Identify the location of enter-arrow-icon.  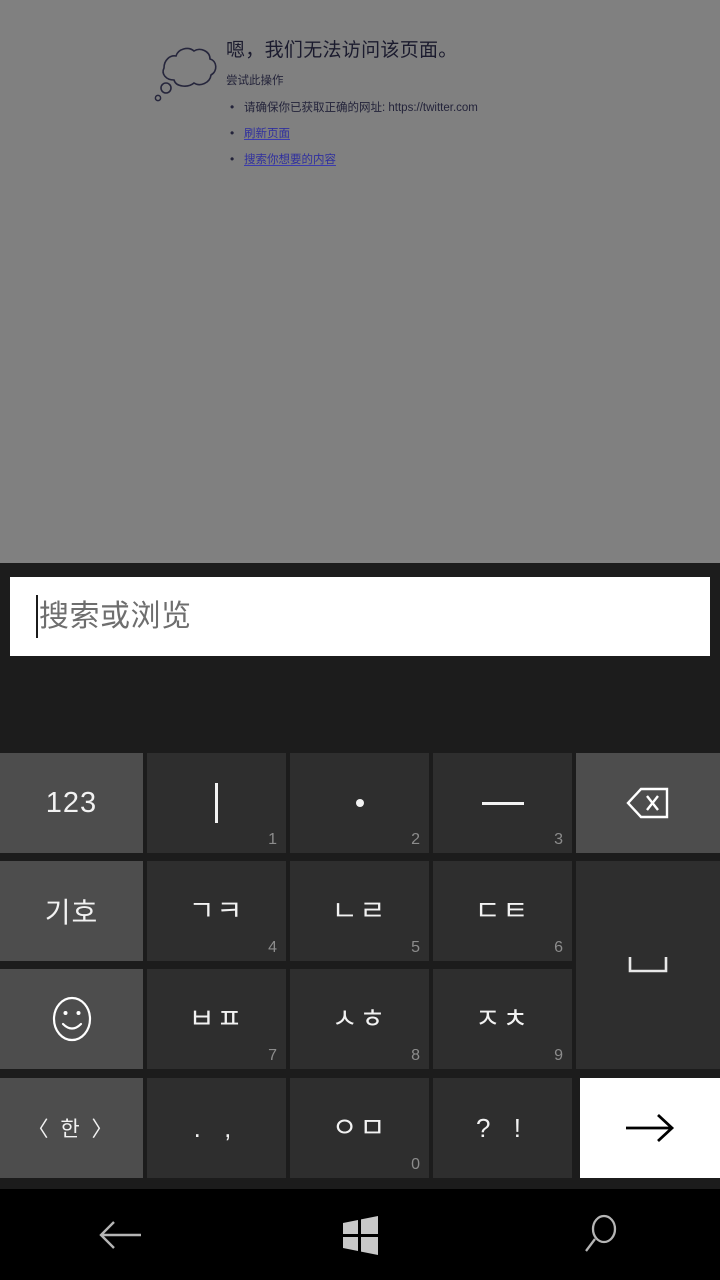
(650, 1128).